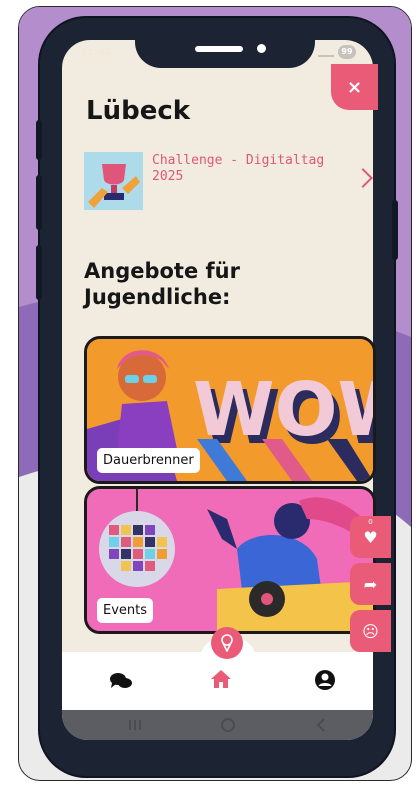 The image size is (419, 785). What do you see at coordinates (347, 52) in the screenshot?
I see `battery-icon: 99` at bounding box center [347, 52].